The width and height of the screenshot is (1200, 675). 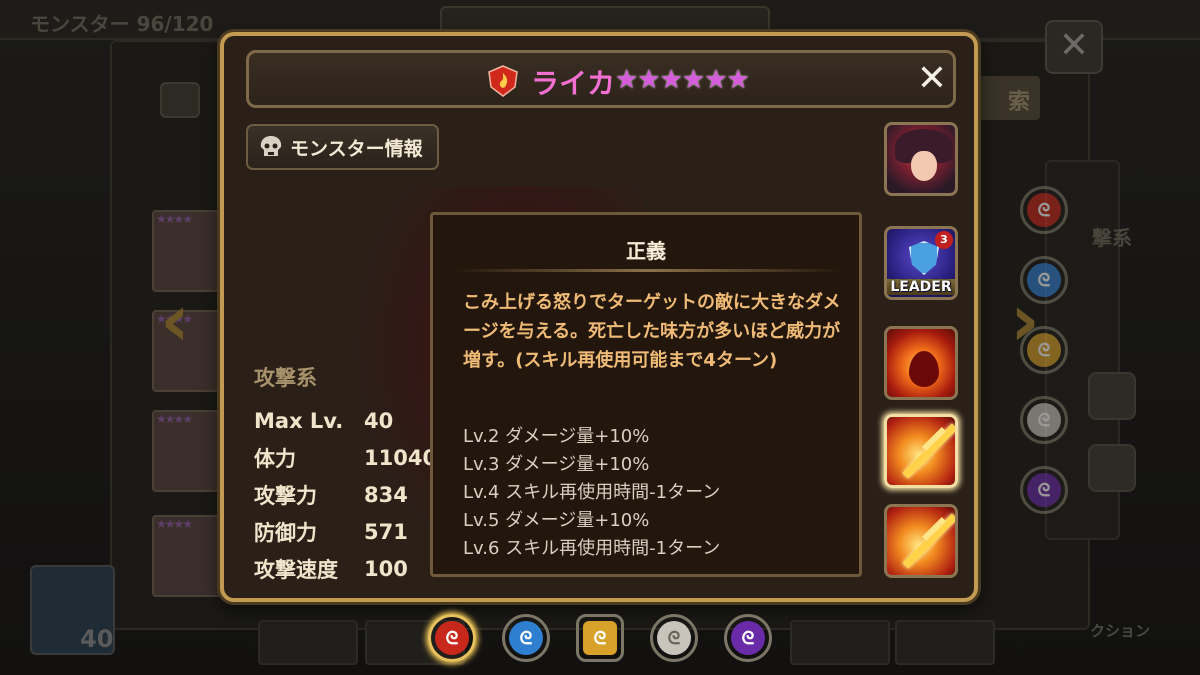 I want to click on background-collection-label: クション, so click(x=1120, y=631).